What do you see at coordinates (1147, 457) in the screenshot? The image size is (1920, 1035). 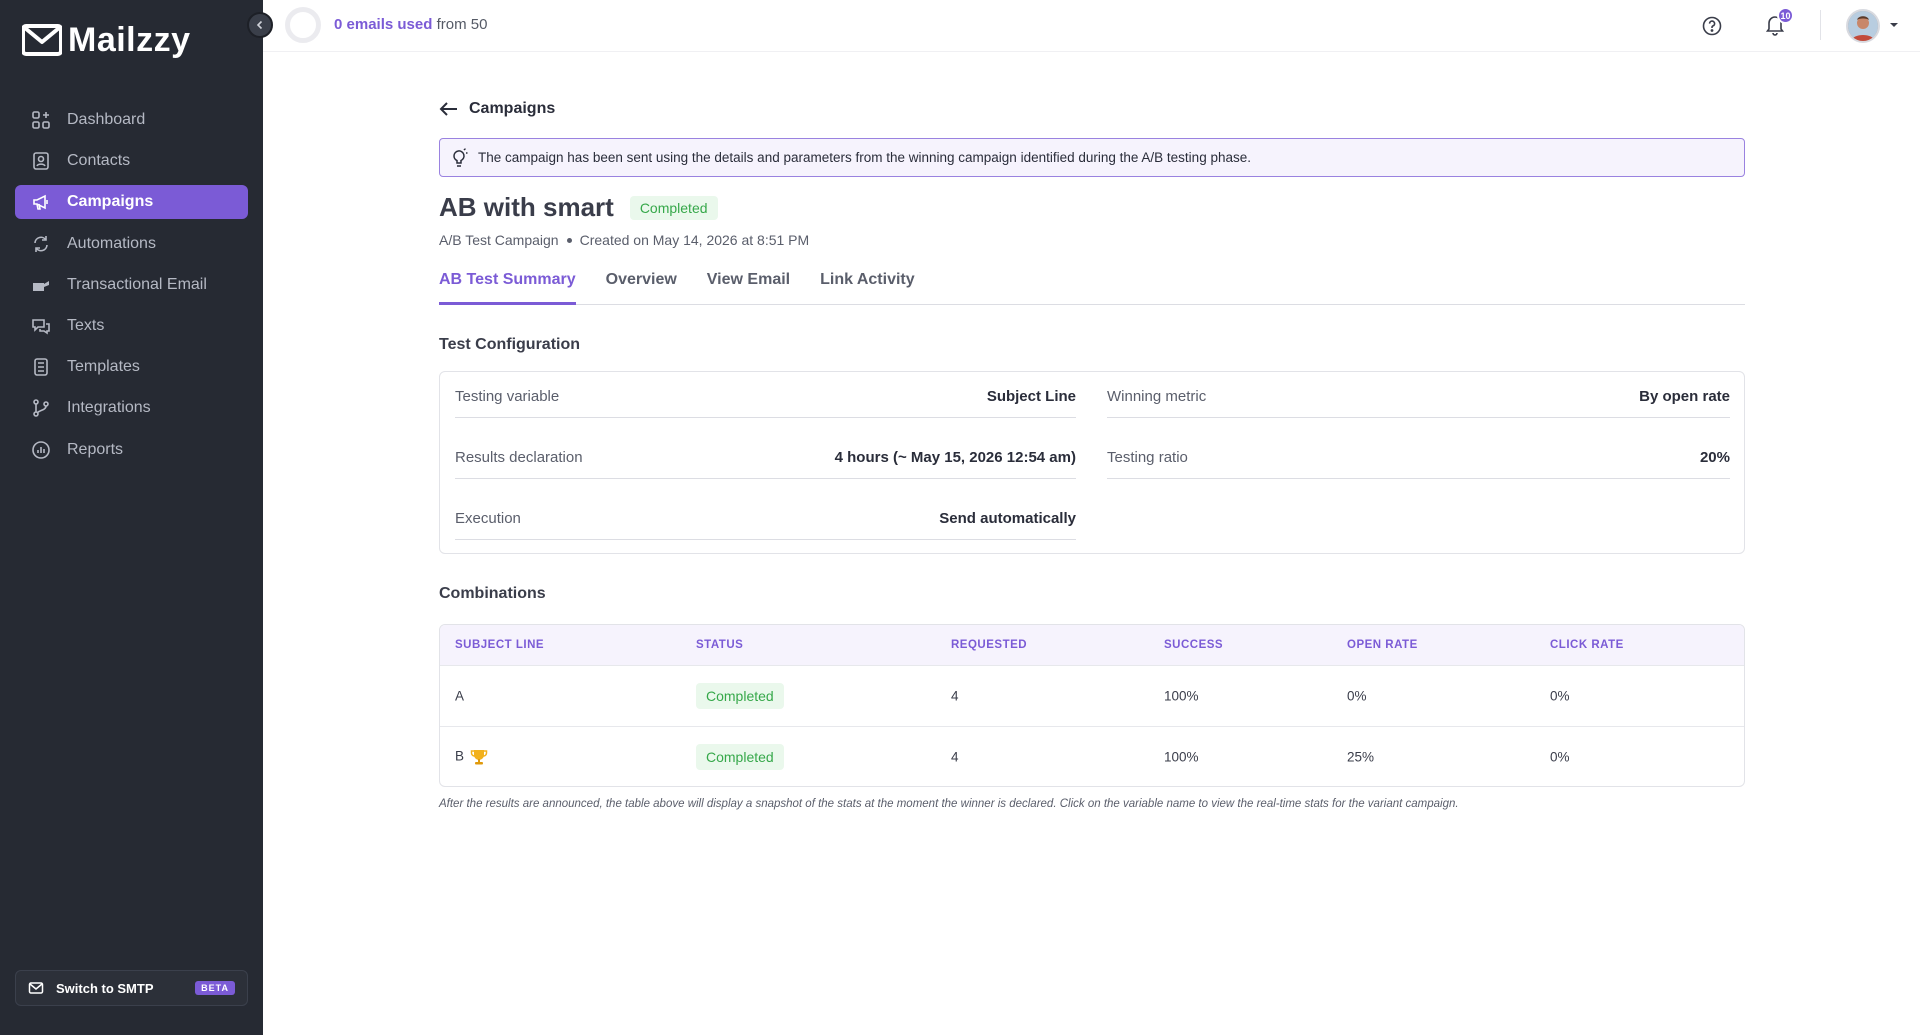 I see `config-label: Testing ratio` at bounding box center [1147, 457].